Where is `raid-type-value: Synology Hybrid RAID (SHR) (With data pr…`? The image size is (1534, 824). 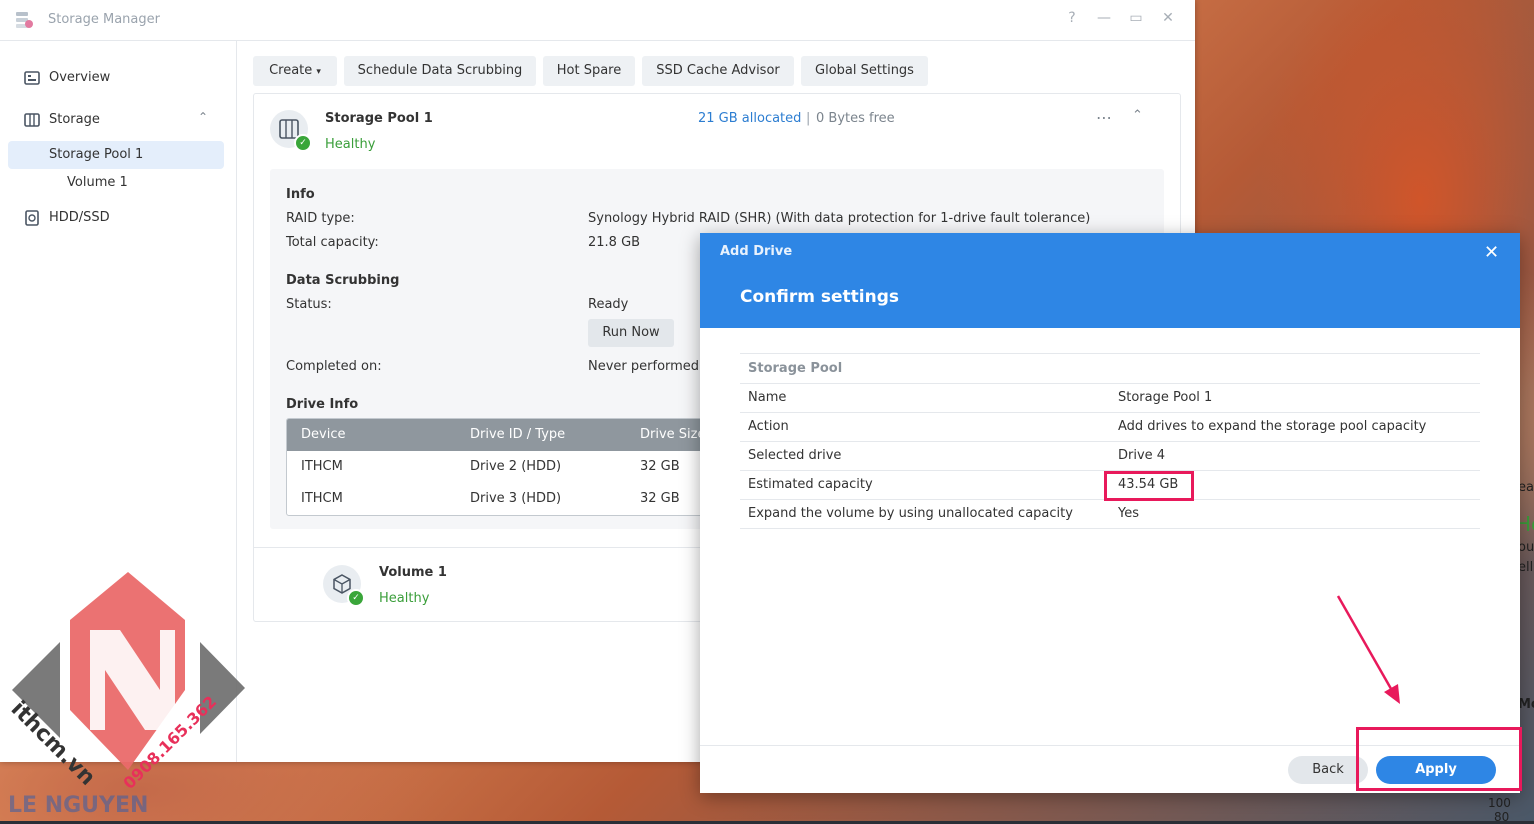
raid-type-value: Synology Hybrid RAID (SHR) (With data pr… is located at coordinates (839, 218).